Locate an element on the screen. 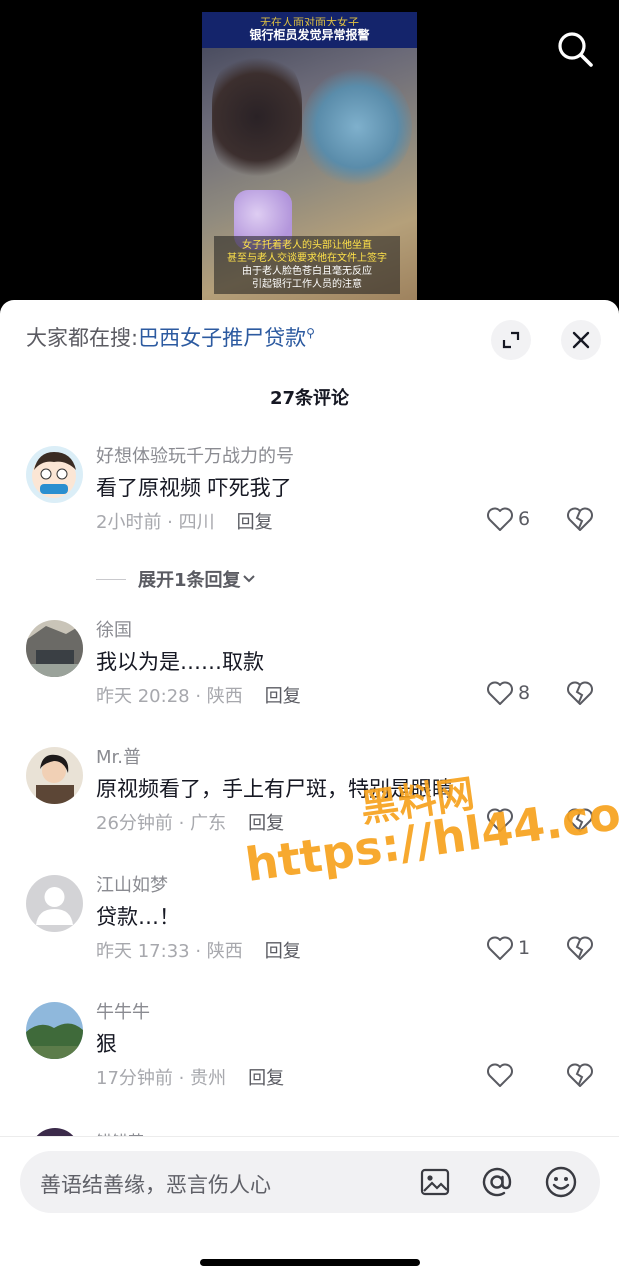 Image resolution: width=619 pixels, height=1280 pixels. like-button: 8 is located at coordinates (508, 693).